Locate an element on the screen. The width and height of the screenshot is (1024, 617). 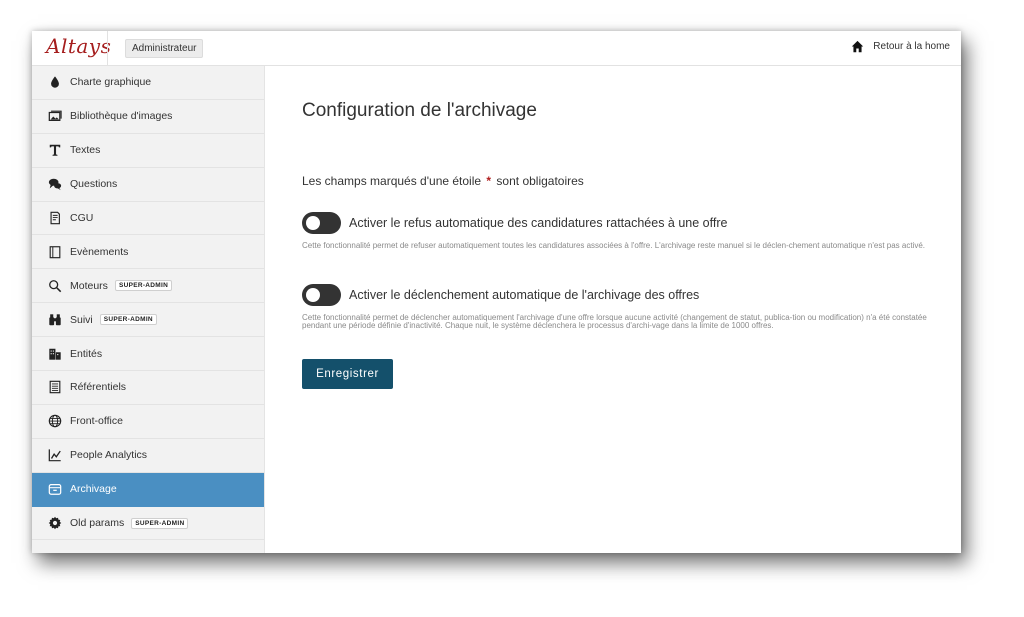
text-icon is located at coordinates (55, 150).